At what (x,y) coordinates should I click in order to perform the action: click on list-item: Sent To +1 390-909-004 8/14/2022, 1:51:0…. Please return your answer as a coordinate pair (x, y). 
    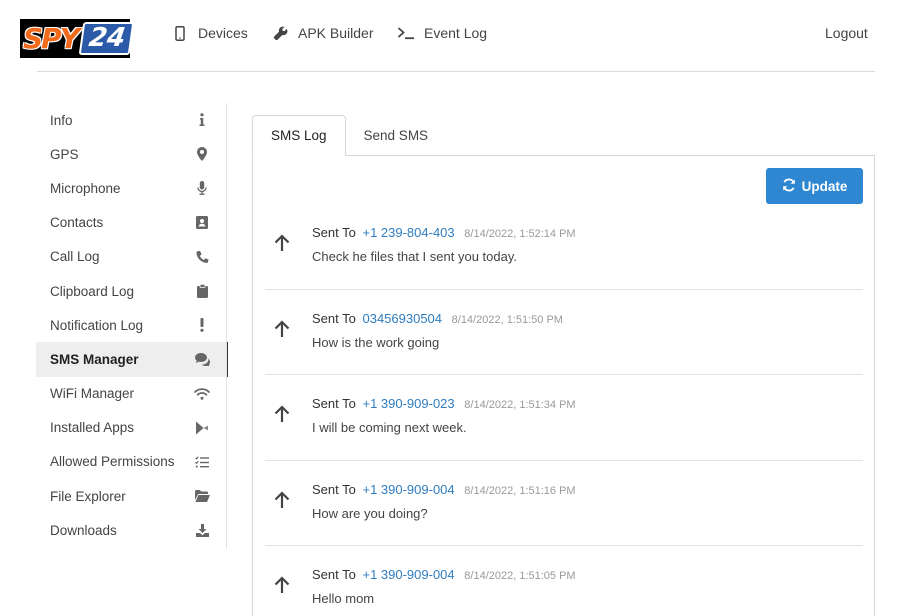
    Looking at the image, I should click on (564, 581).